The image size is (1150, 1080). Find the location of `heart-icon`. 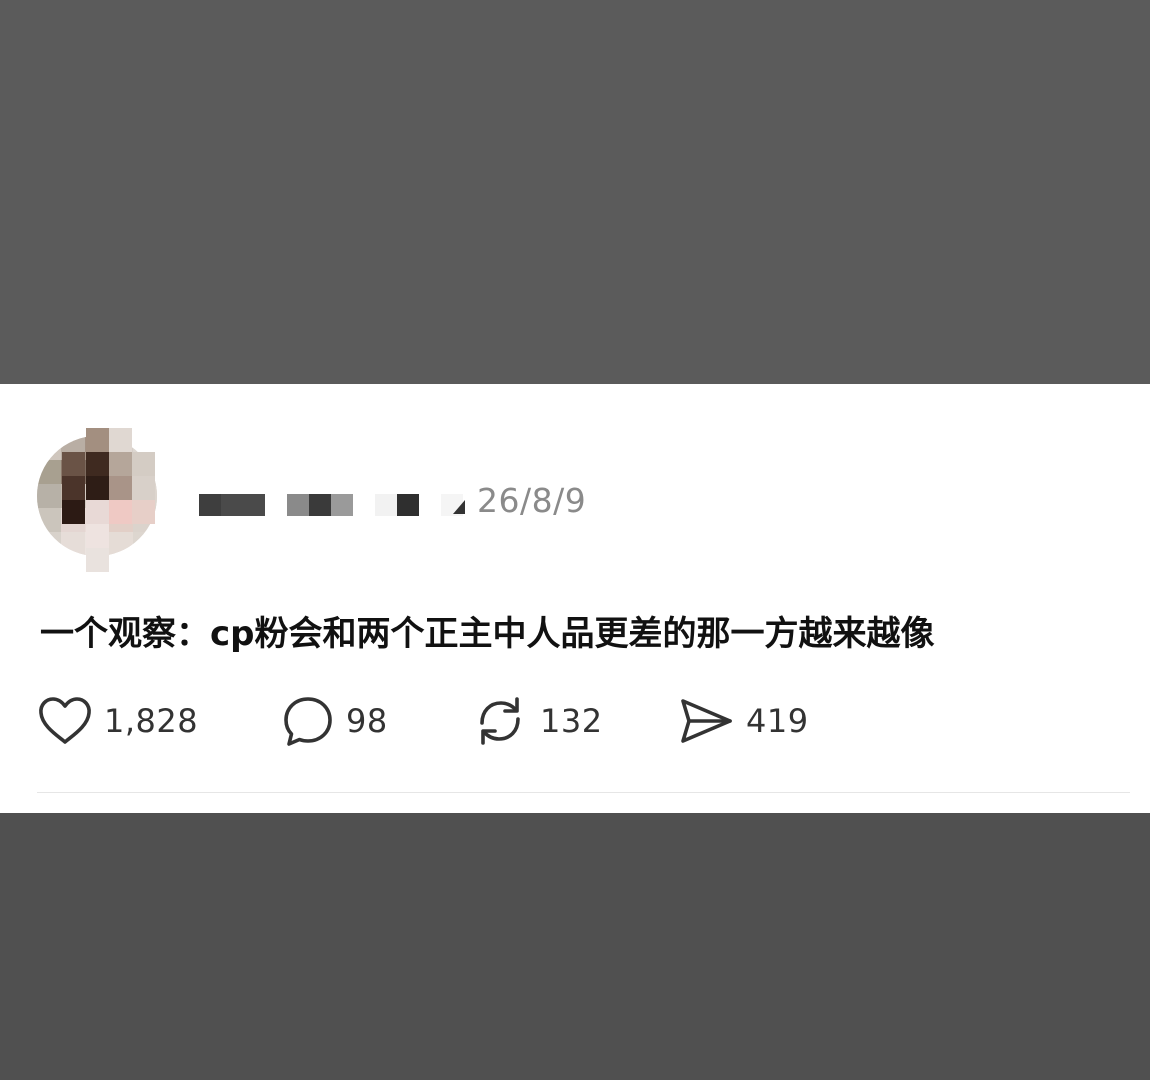

heart-icon is located at coordinates (65, 721).